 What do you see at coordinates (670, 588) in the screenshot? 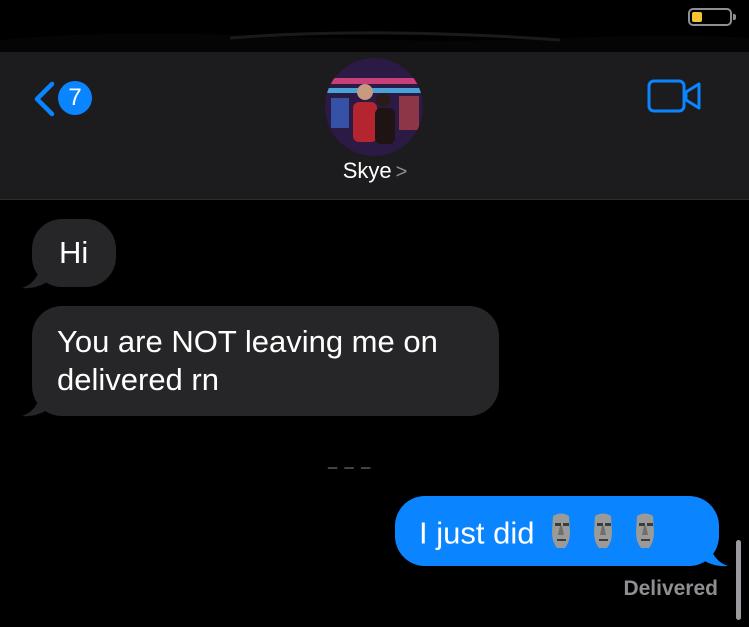
I see `delivered-status: Delivered` at bounding box center [670, 588].